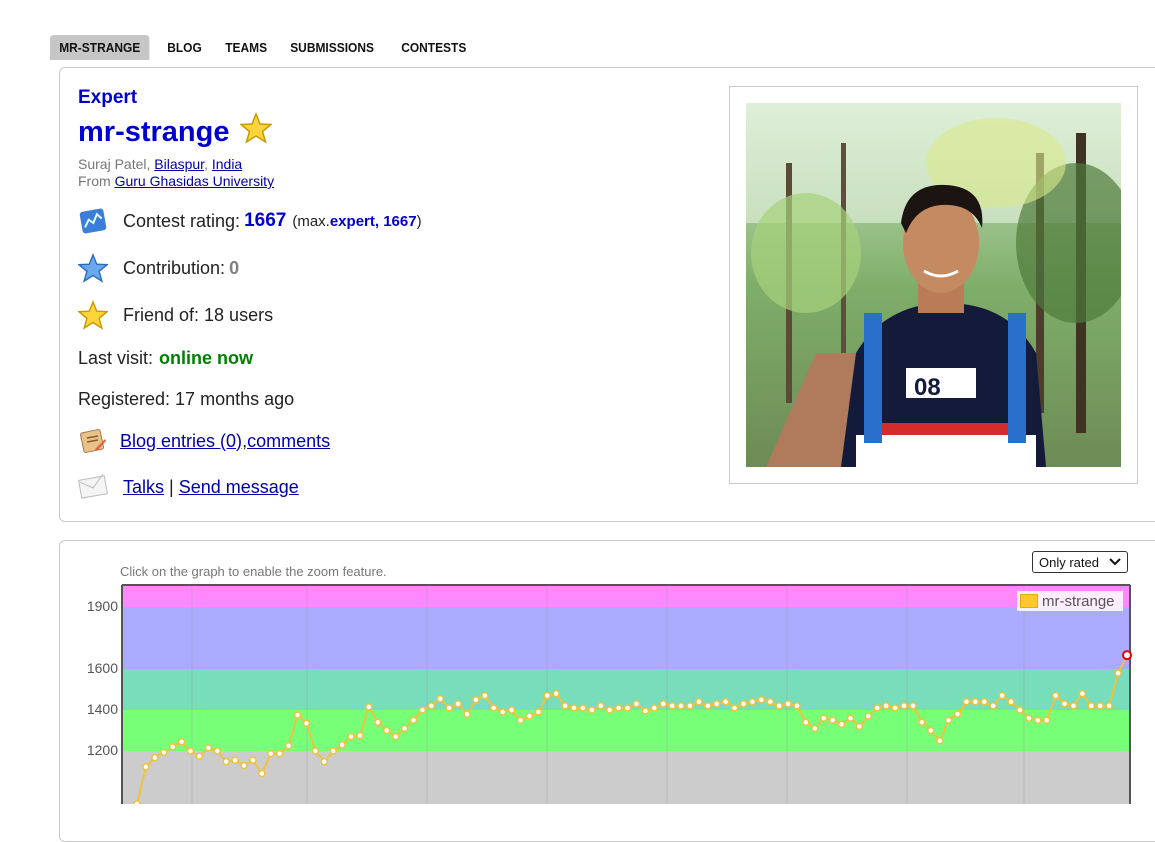 Image resolution: width=1155 pixels, height=842 pixels. What do you see at coordinates (626, 596) in the screenshot?
I see `rating-band-1900` at bounding box center [626, 596].